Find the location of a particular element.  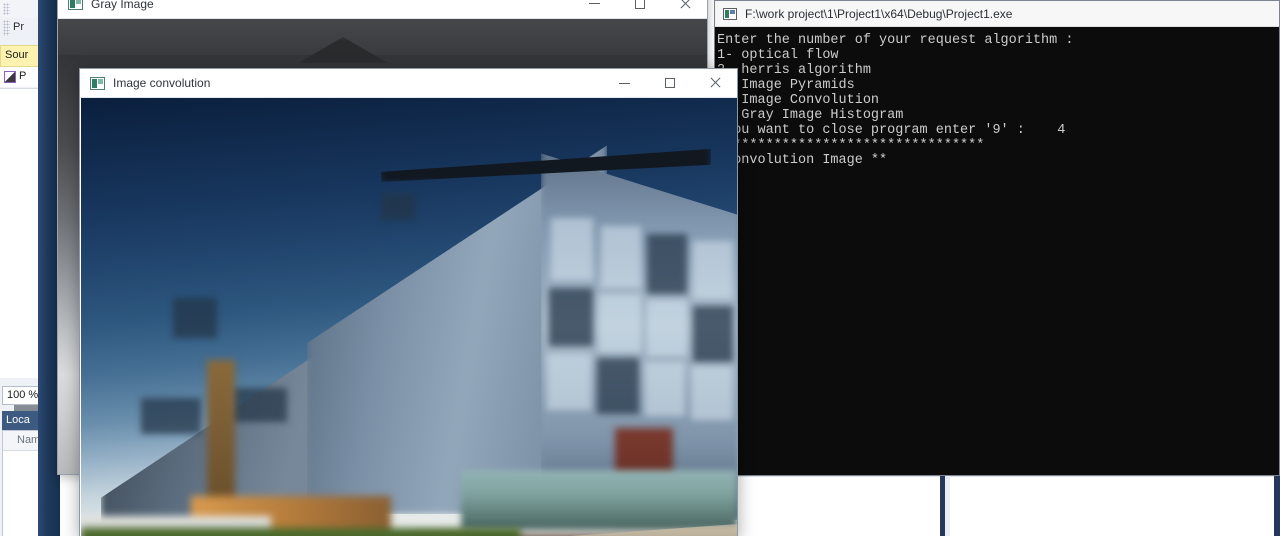

vs-editor-surface is located at coordinates (19, 288).